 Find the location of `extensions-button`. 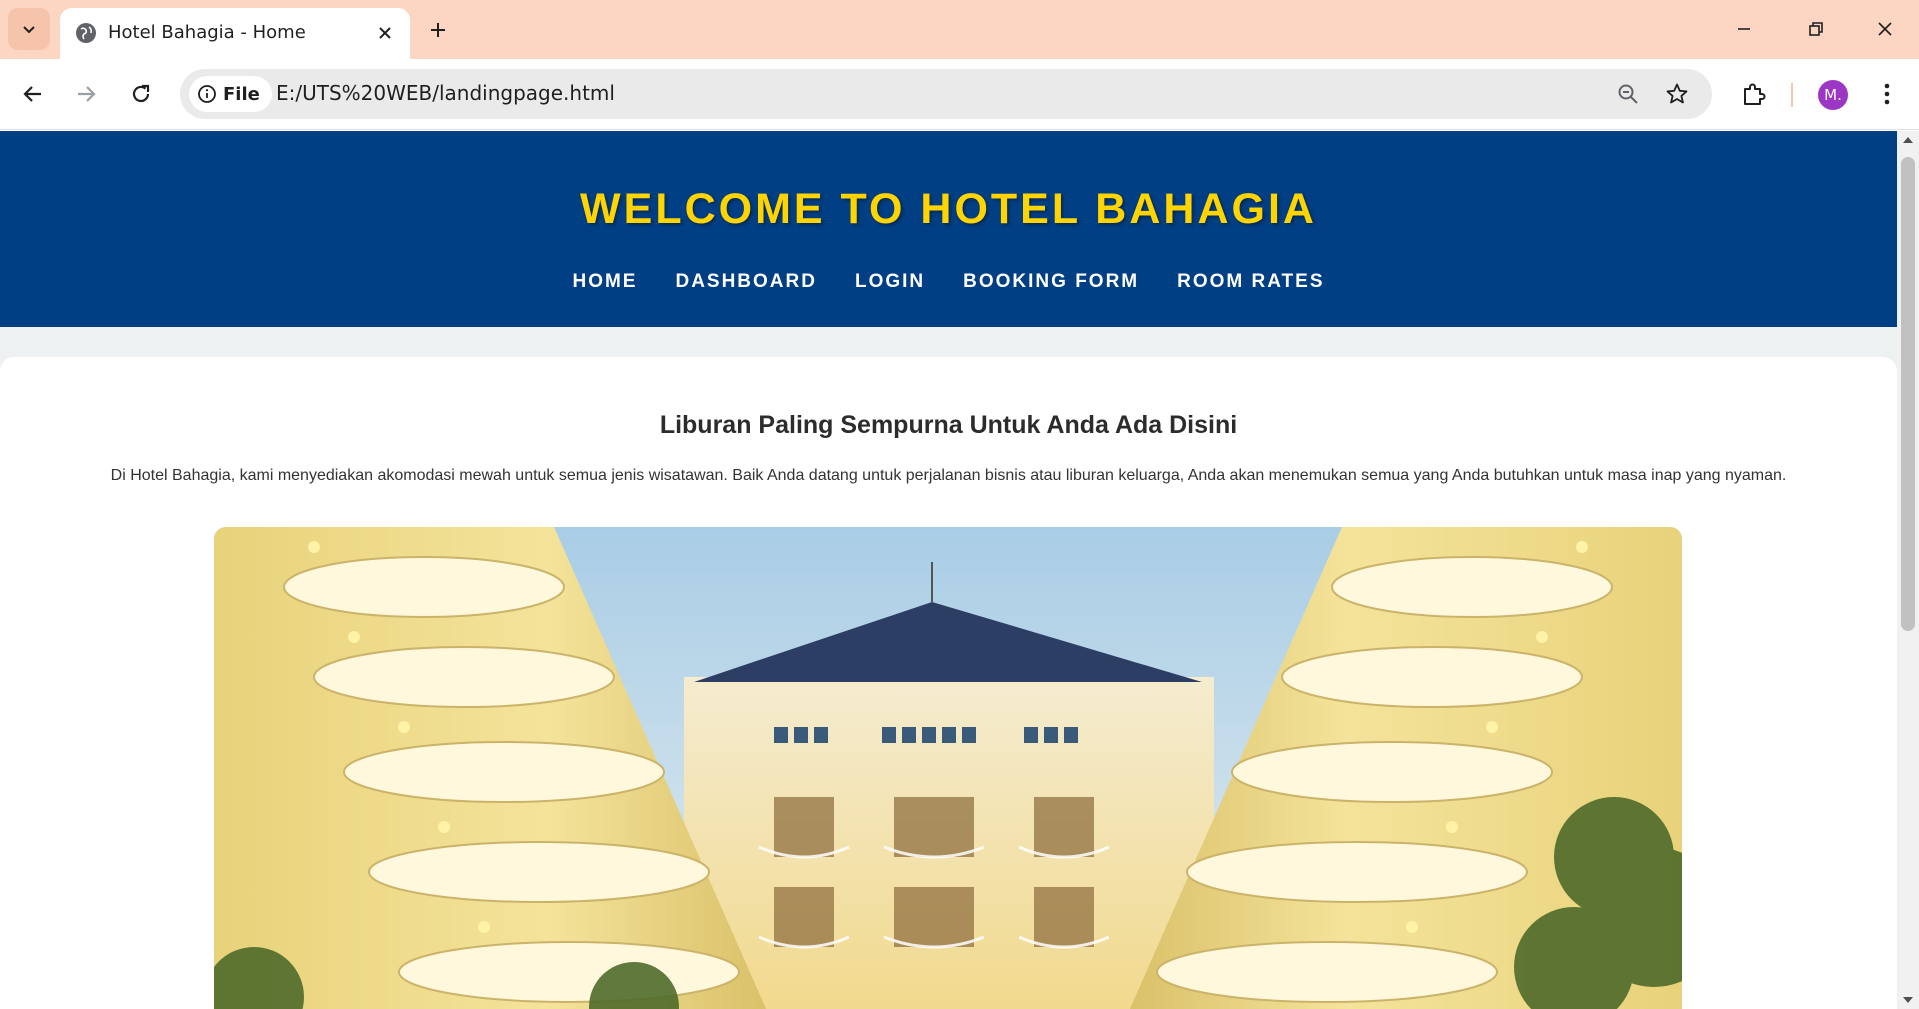

extensions-button is located at coordinates (1754, 94).